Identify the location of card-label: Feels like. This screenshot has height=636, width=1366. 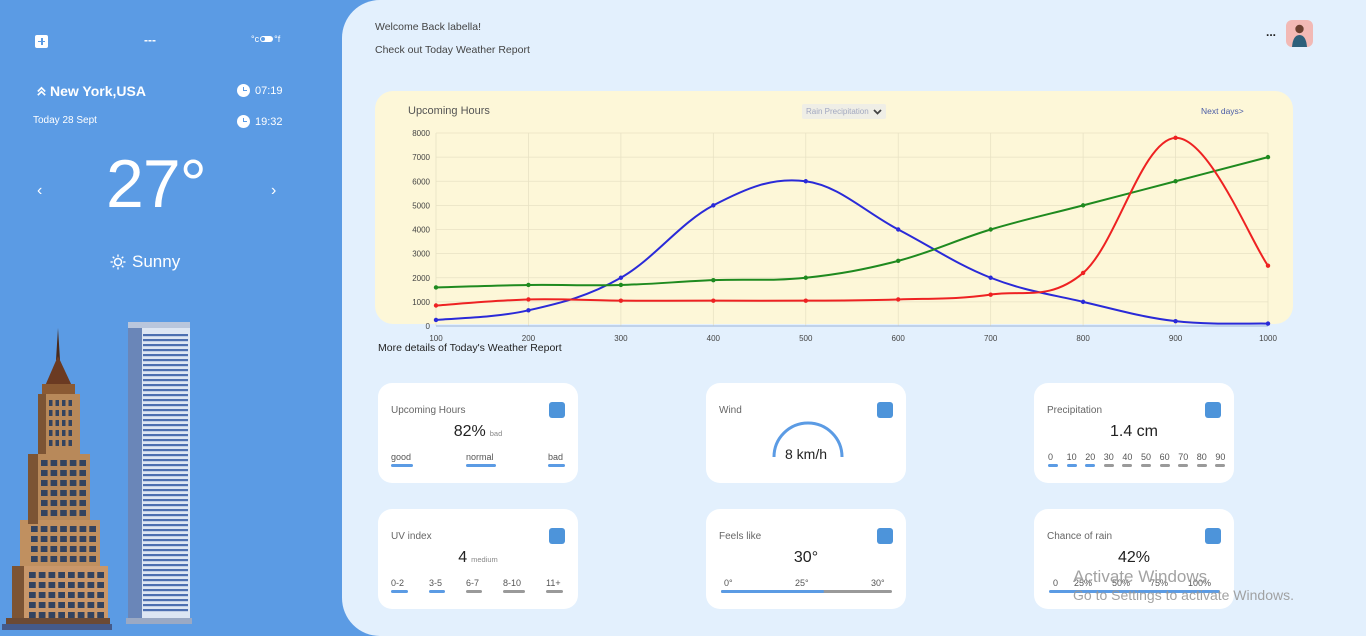
(740, 536).